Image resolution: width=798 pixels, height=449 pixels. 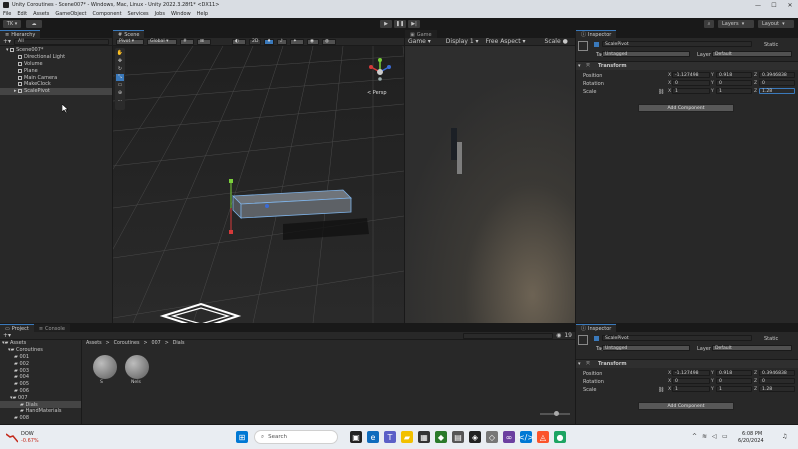 What do you see at coordinates (462, 41) in the screenshot?
I see `display-dropdown: Display 1 ▾` at bounding box center [462, 41].